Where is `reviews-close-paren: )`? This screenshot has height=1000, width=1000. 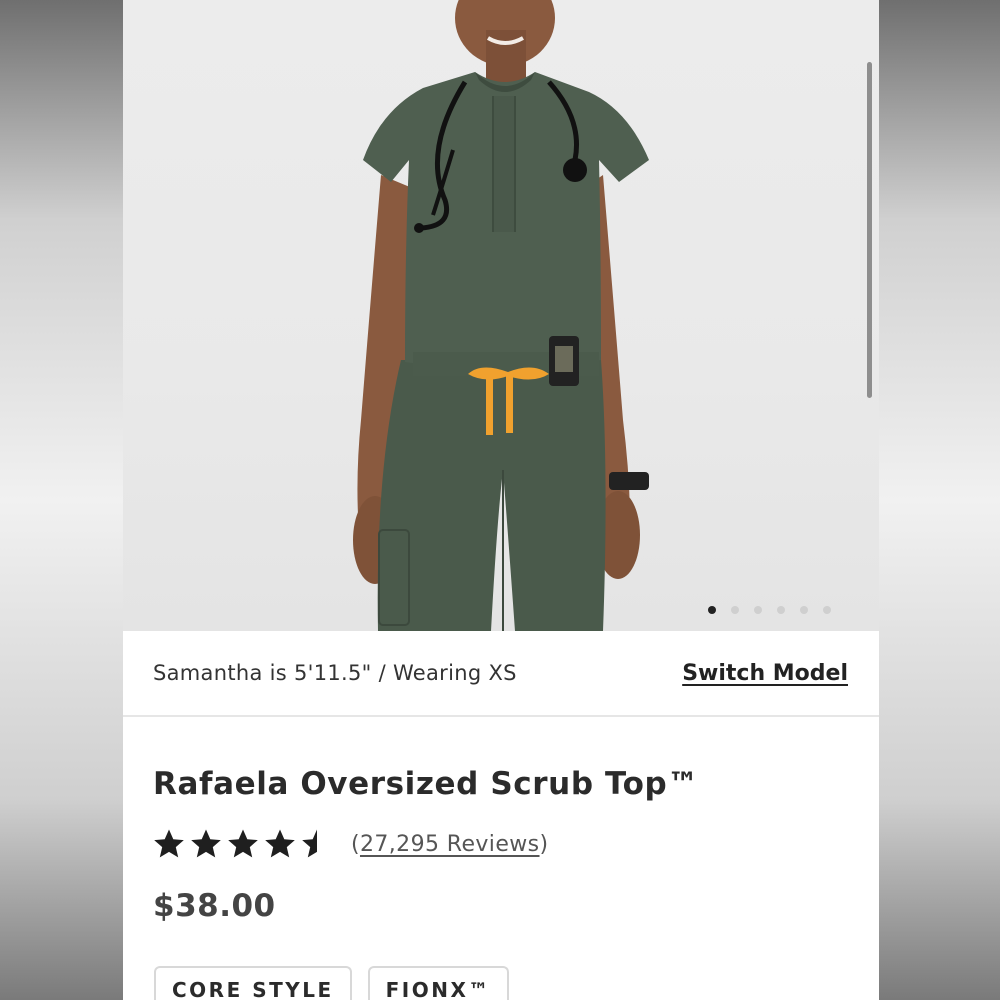 reviews-close-paren: ) is located at coordinates (544, 844).